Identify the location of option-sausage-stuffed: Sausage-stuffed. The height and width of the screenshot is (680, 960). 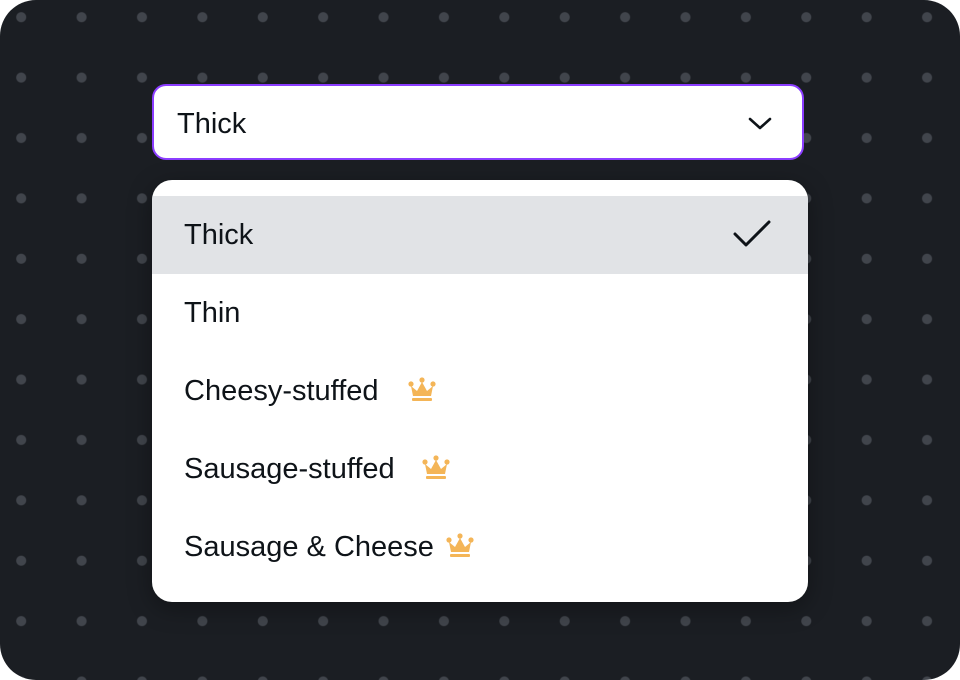
(480, 469).